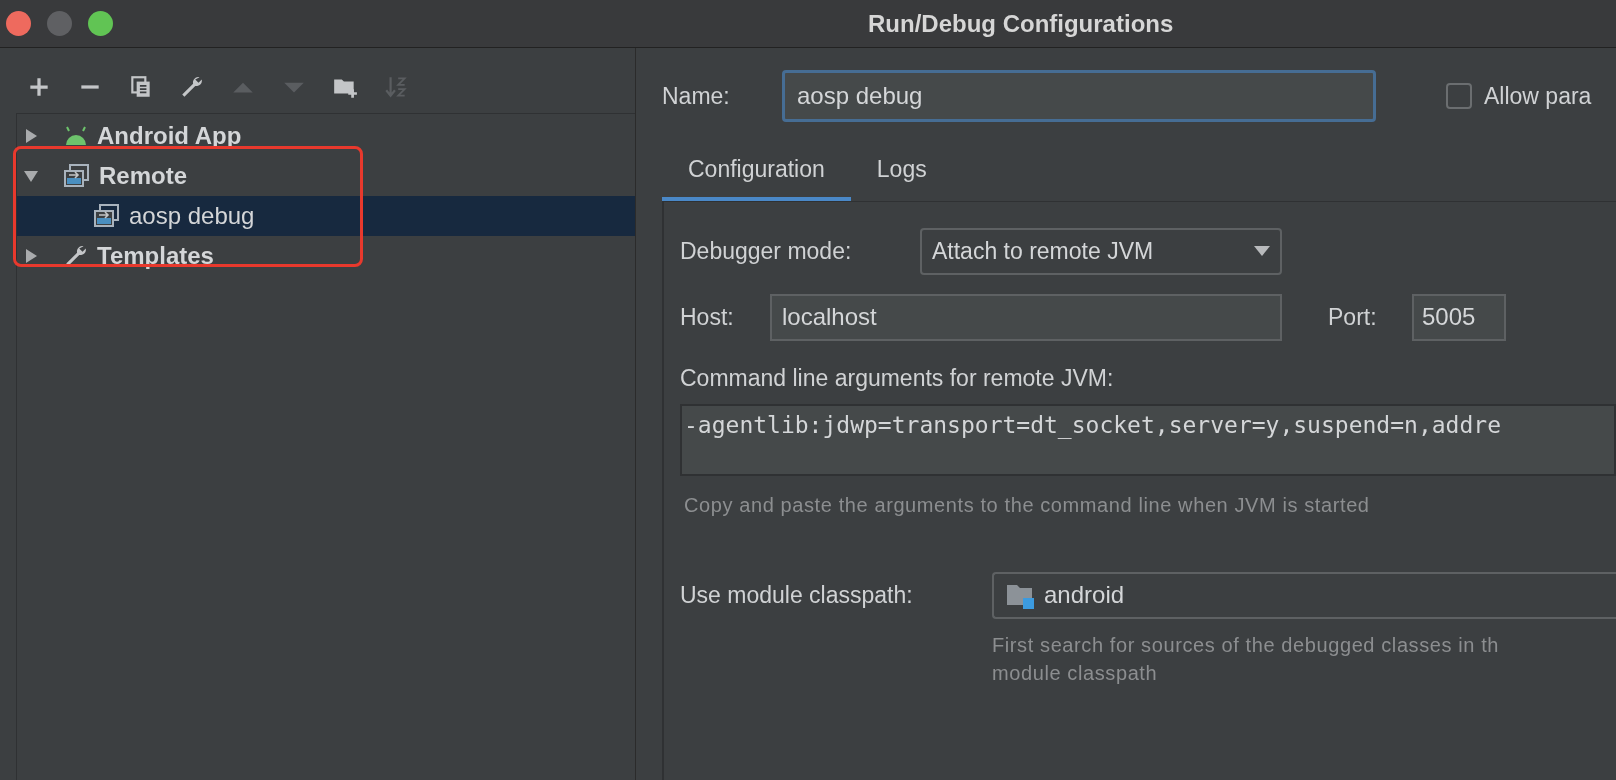  I want to click on window-title: Run/Debug Configurations, so click(1021, 23).